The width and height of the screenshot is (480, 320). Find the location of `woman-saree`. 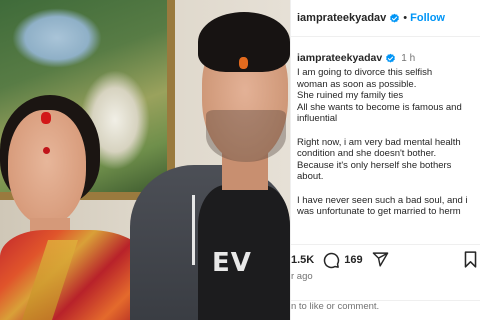

woman-saree is located at coordinates (75, 275).